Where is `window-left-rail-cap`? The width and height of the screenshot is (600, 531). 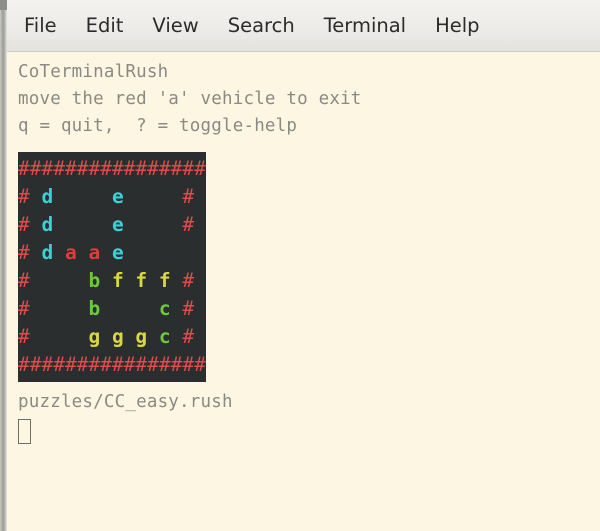
window-left-rail-cap is located at coordinates (3, 5).